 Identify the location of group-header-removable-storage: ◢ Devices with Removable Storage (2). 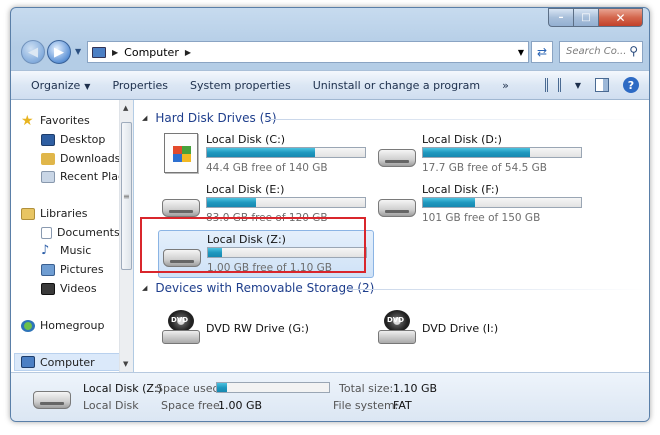
(394, 288).